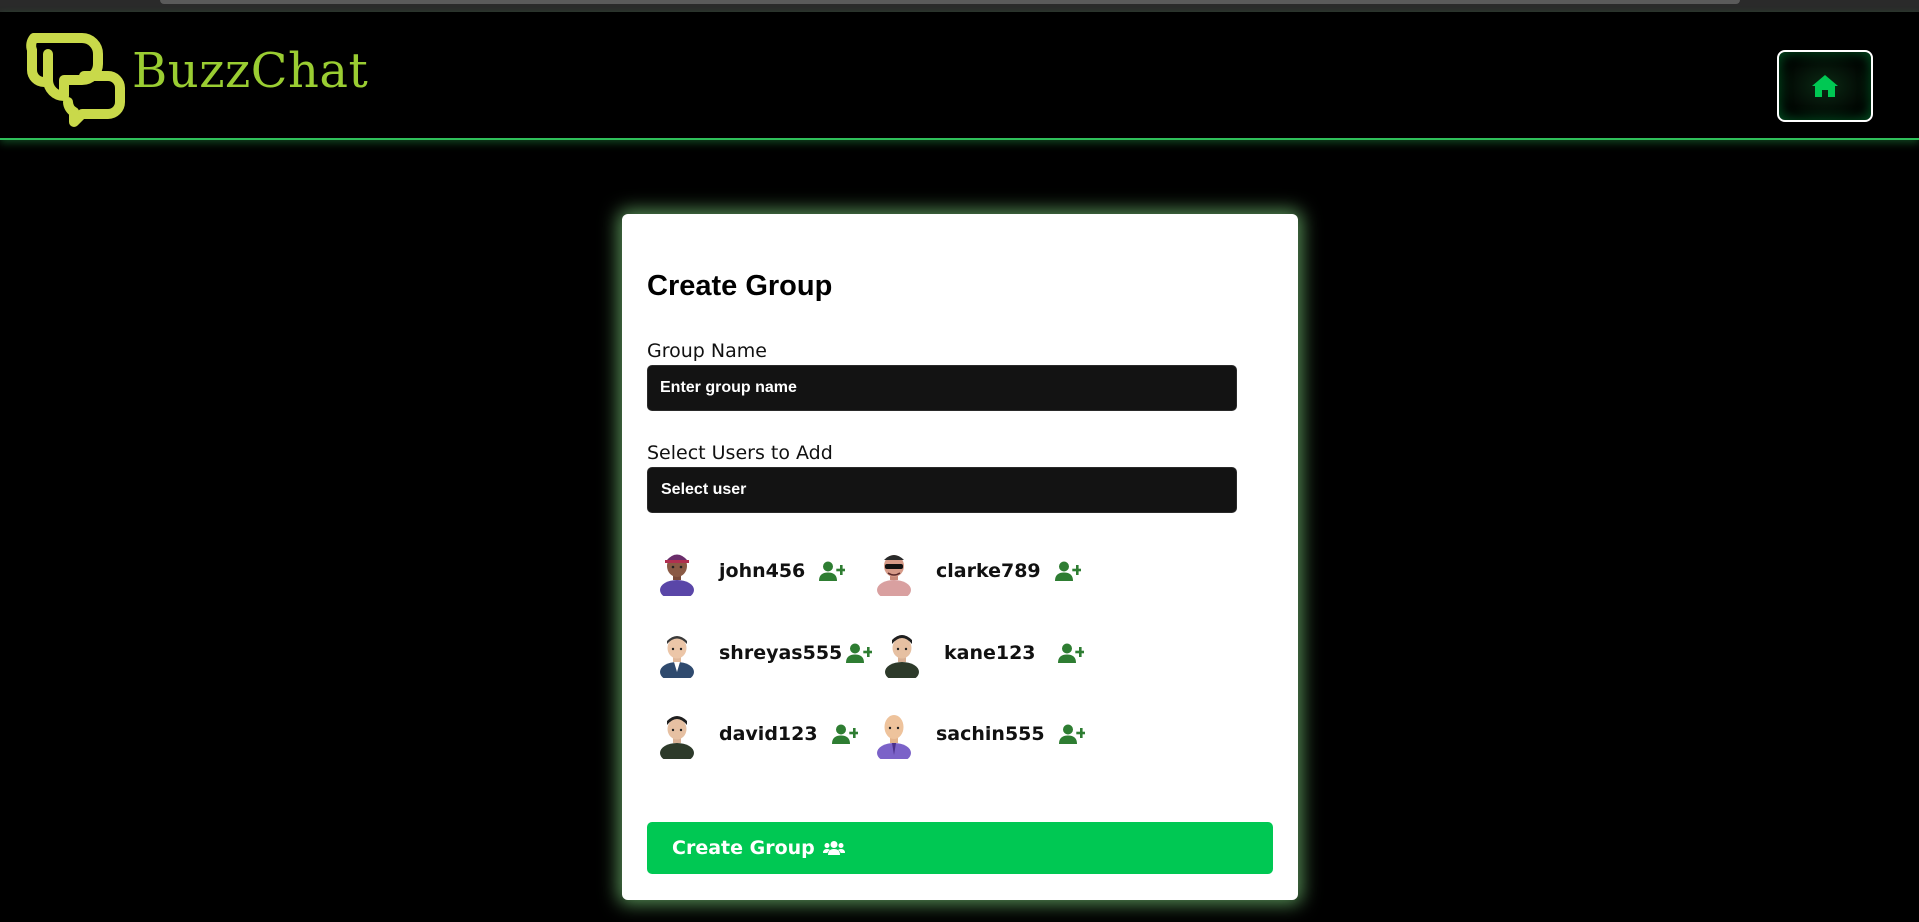 This screenshot has height=922, width=1919. I want to click on username: david123, so click(768, 734).